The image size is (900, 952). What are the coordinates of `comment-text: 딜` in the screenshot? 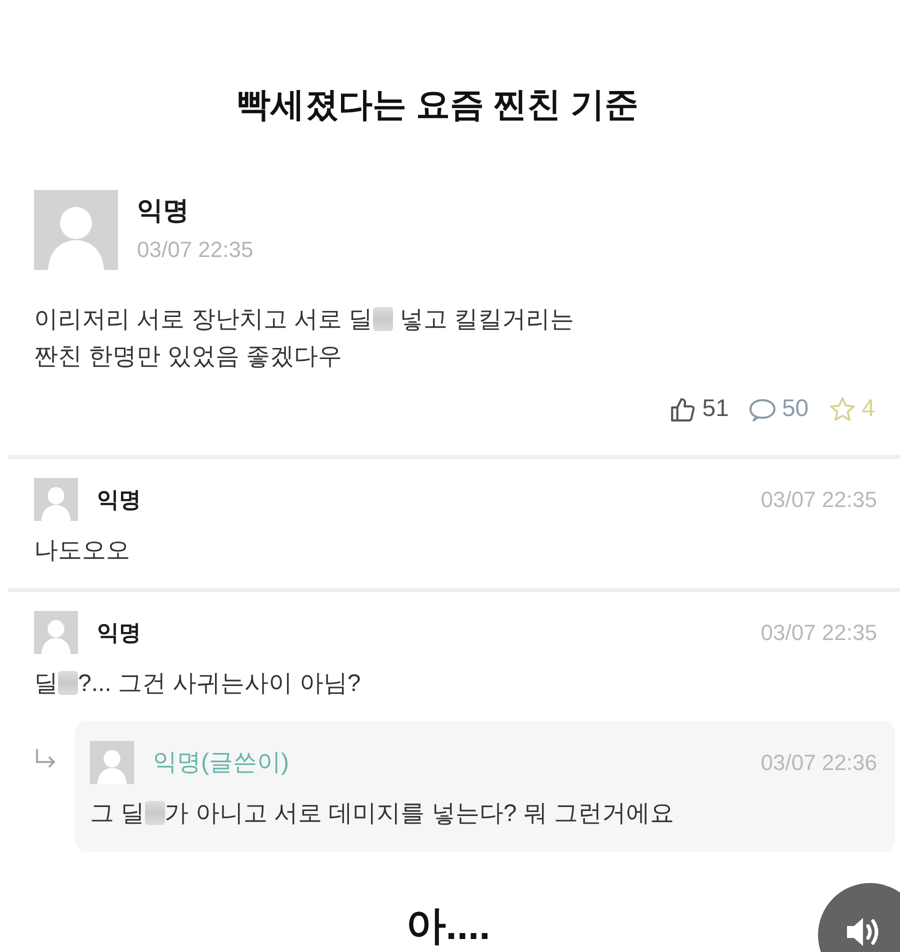 It's located at (46, 683).